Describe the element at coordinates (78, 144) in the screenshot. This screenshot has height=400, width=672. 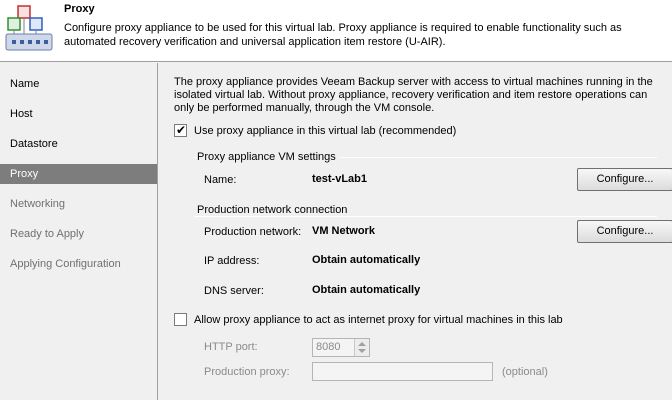
I see `sidebar-item-datastore: Datastore` at that location.